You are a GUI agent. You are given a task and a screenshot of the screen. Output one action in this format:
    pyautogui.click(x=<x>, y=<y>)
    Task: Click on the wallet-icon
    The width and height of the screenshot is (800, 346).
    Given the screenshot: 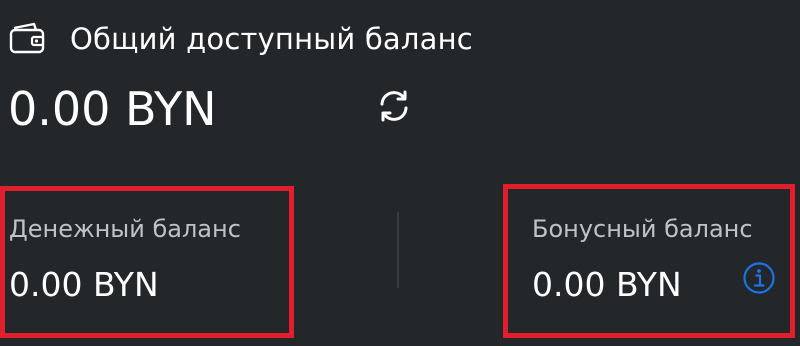 What is the action you would take?
    pyautogui.click(x=28, y=39)
    